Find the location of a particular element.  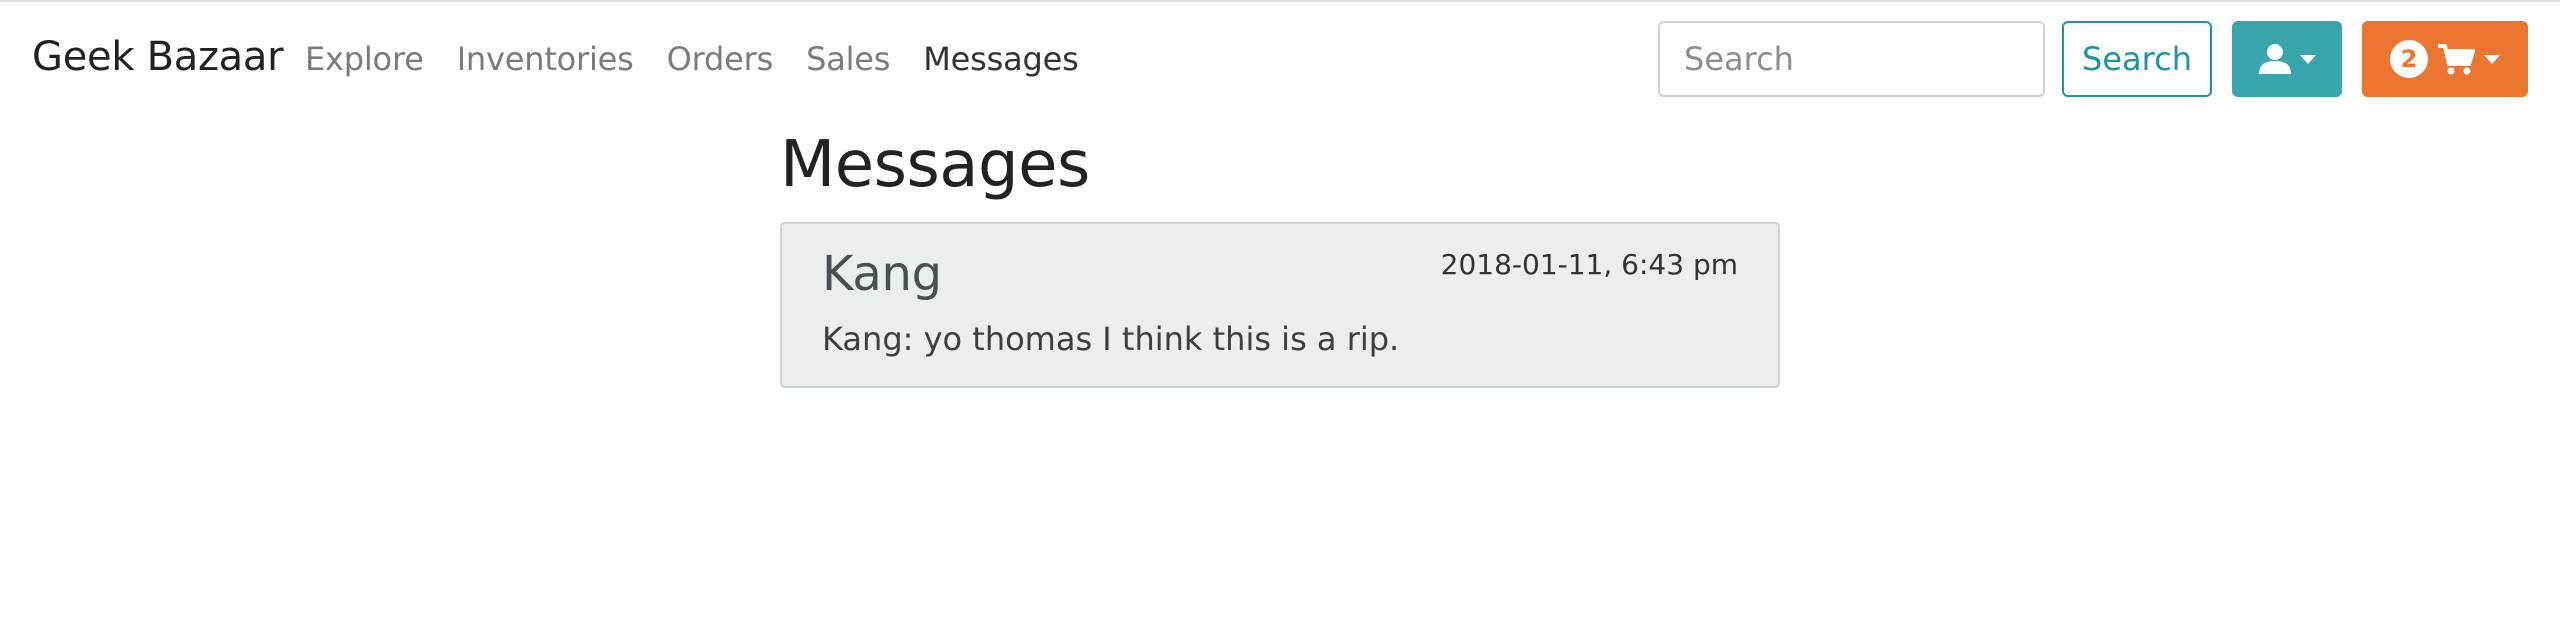

user-icon is located at coordinates (2275, 59).